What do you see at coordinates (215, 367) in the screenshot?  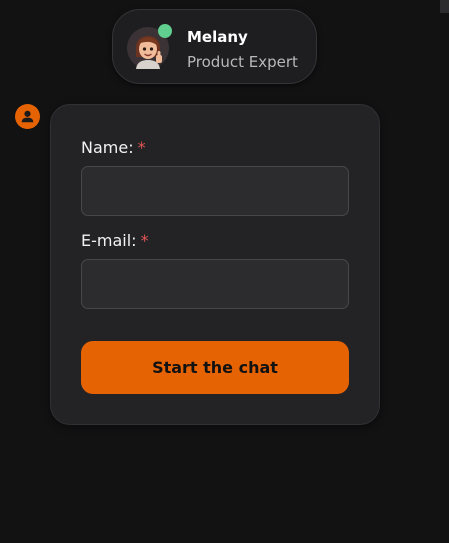 I see `start-chat-button: Start the chat` at bounding box center [215, 367].